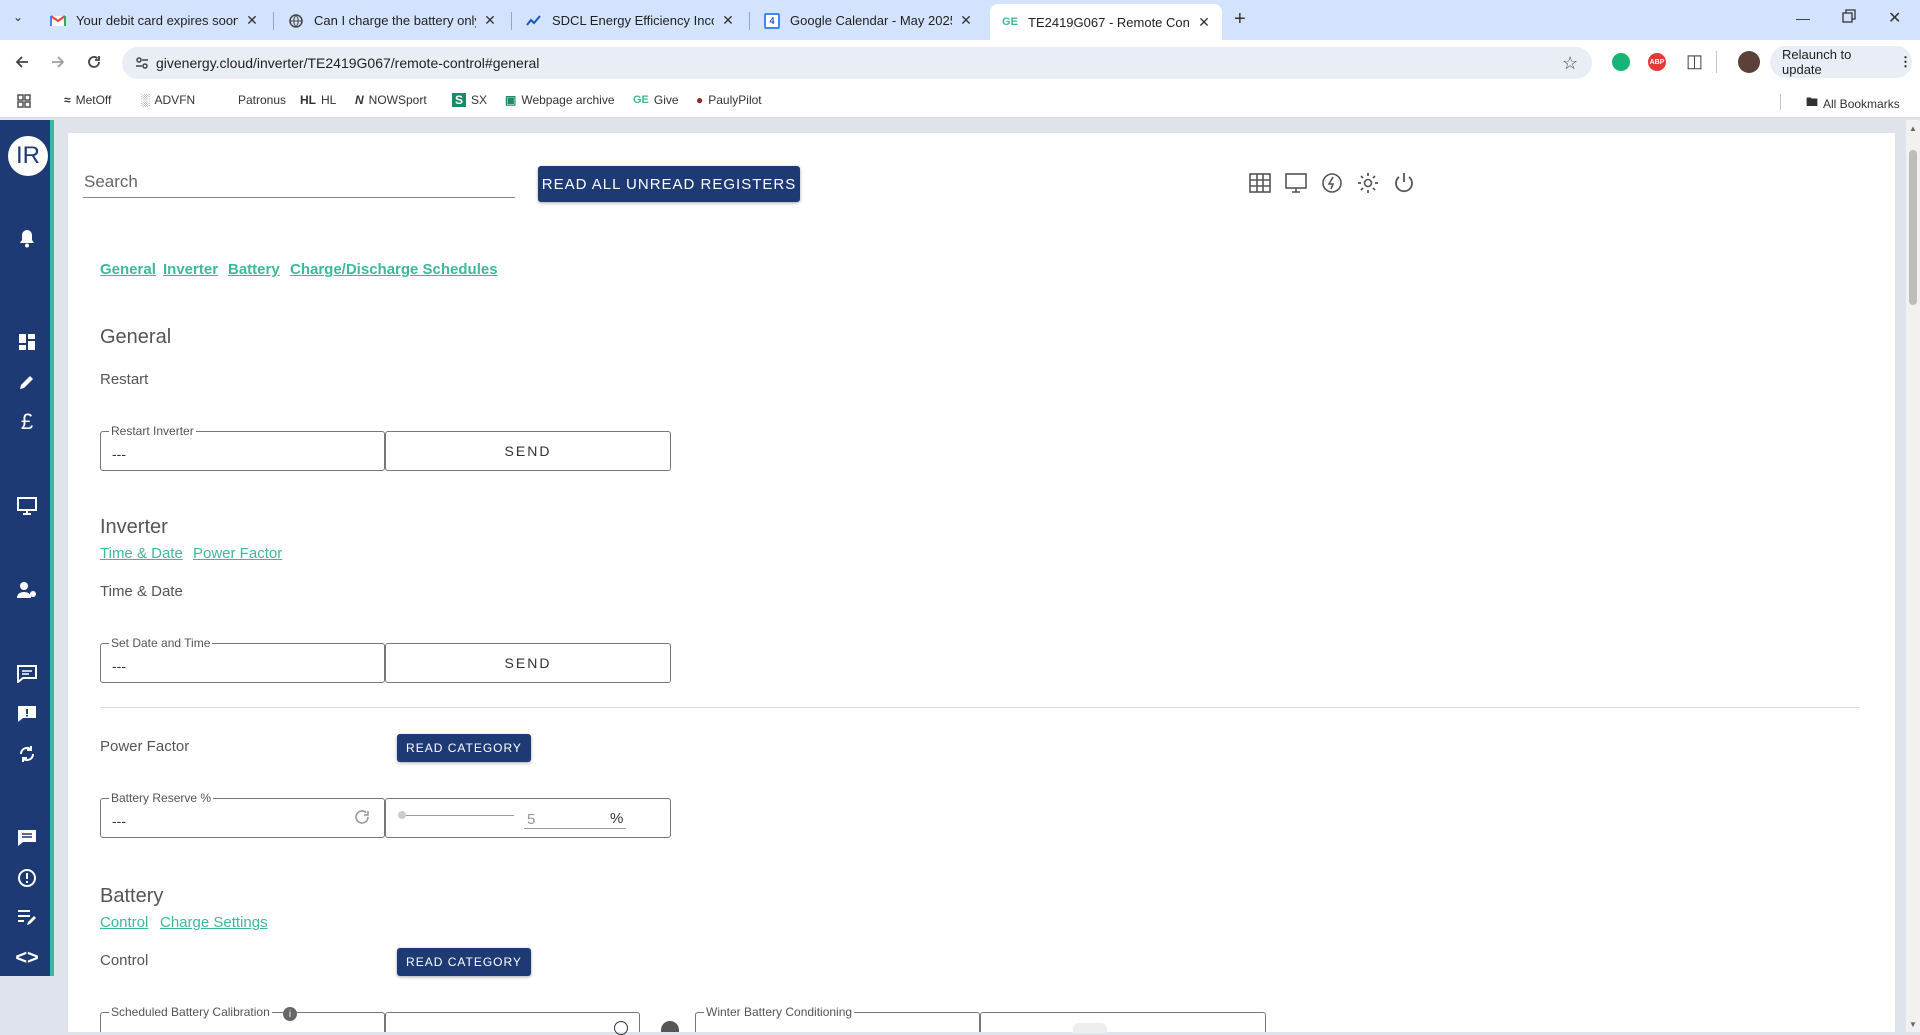  Describe the element at coordinates (124, 379) in the screenshot. I see `restart-subheading: Restart` at that location.